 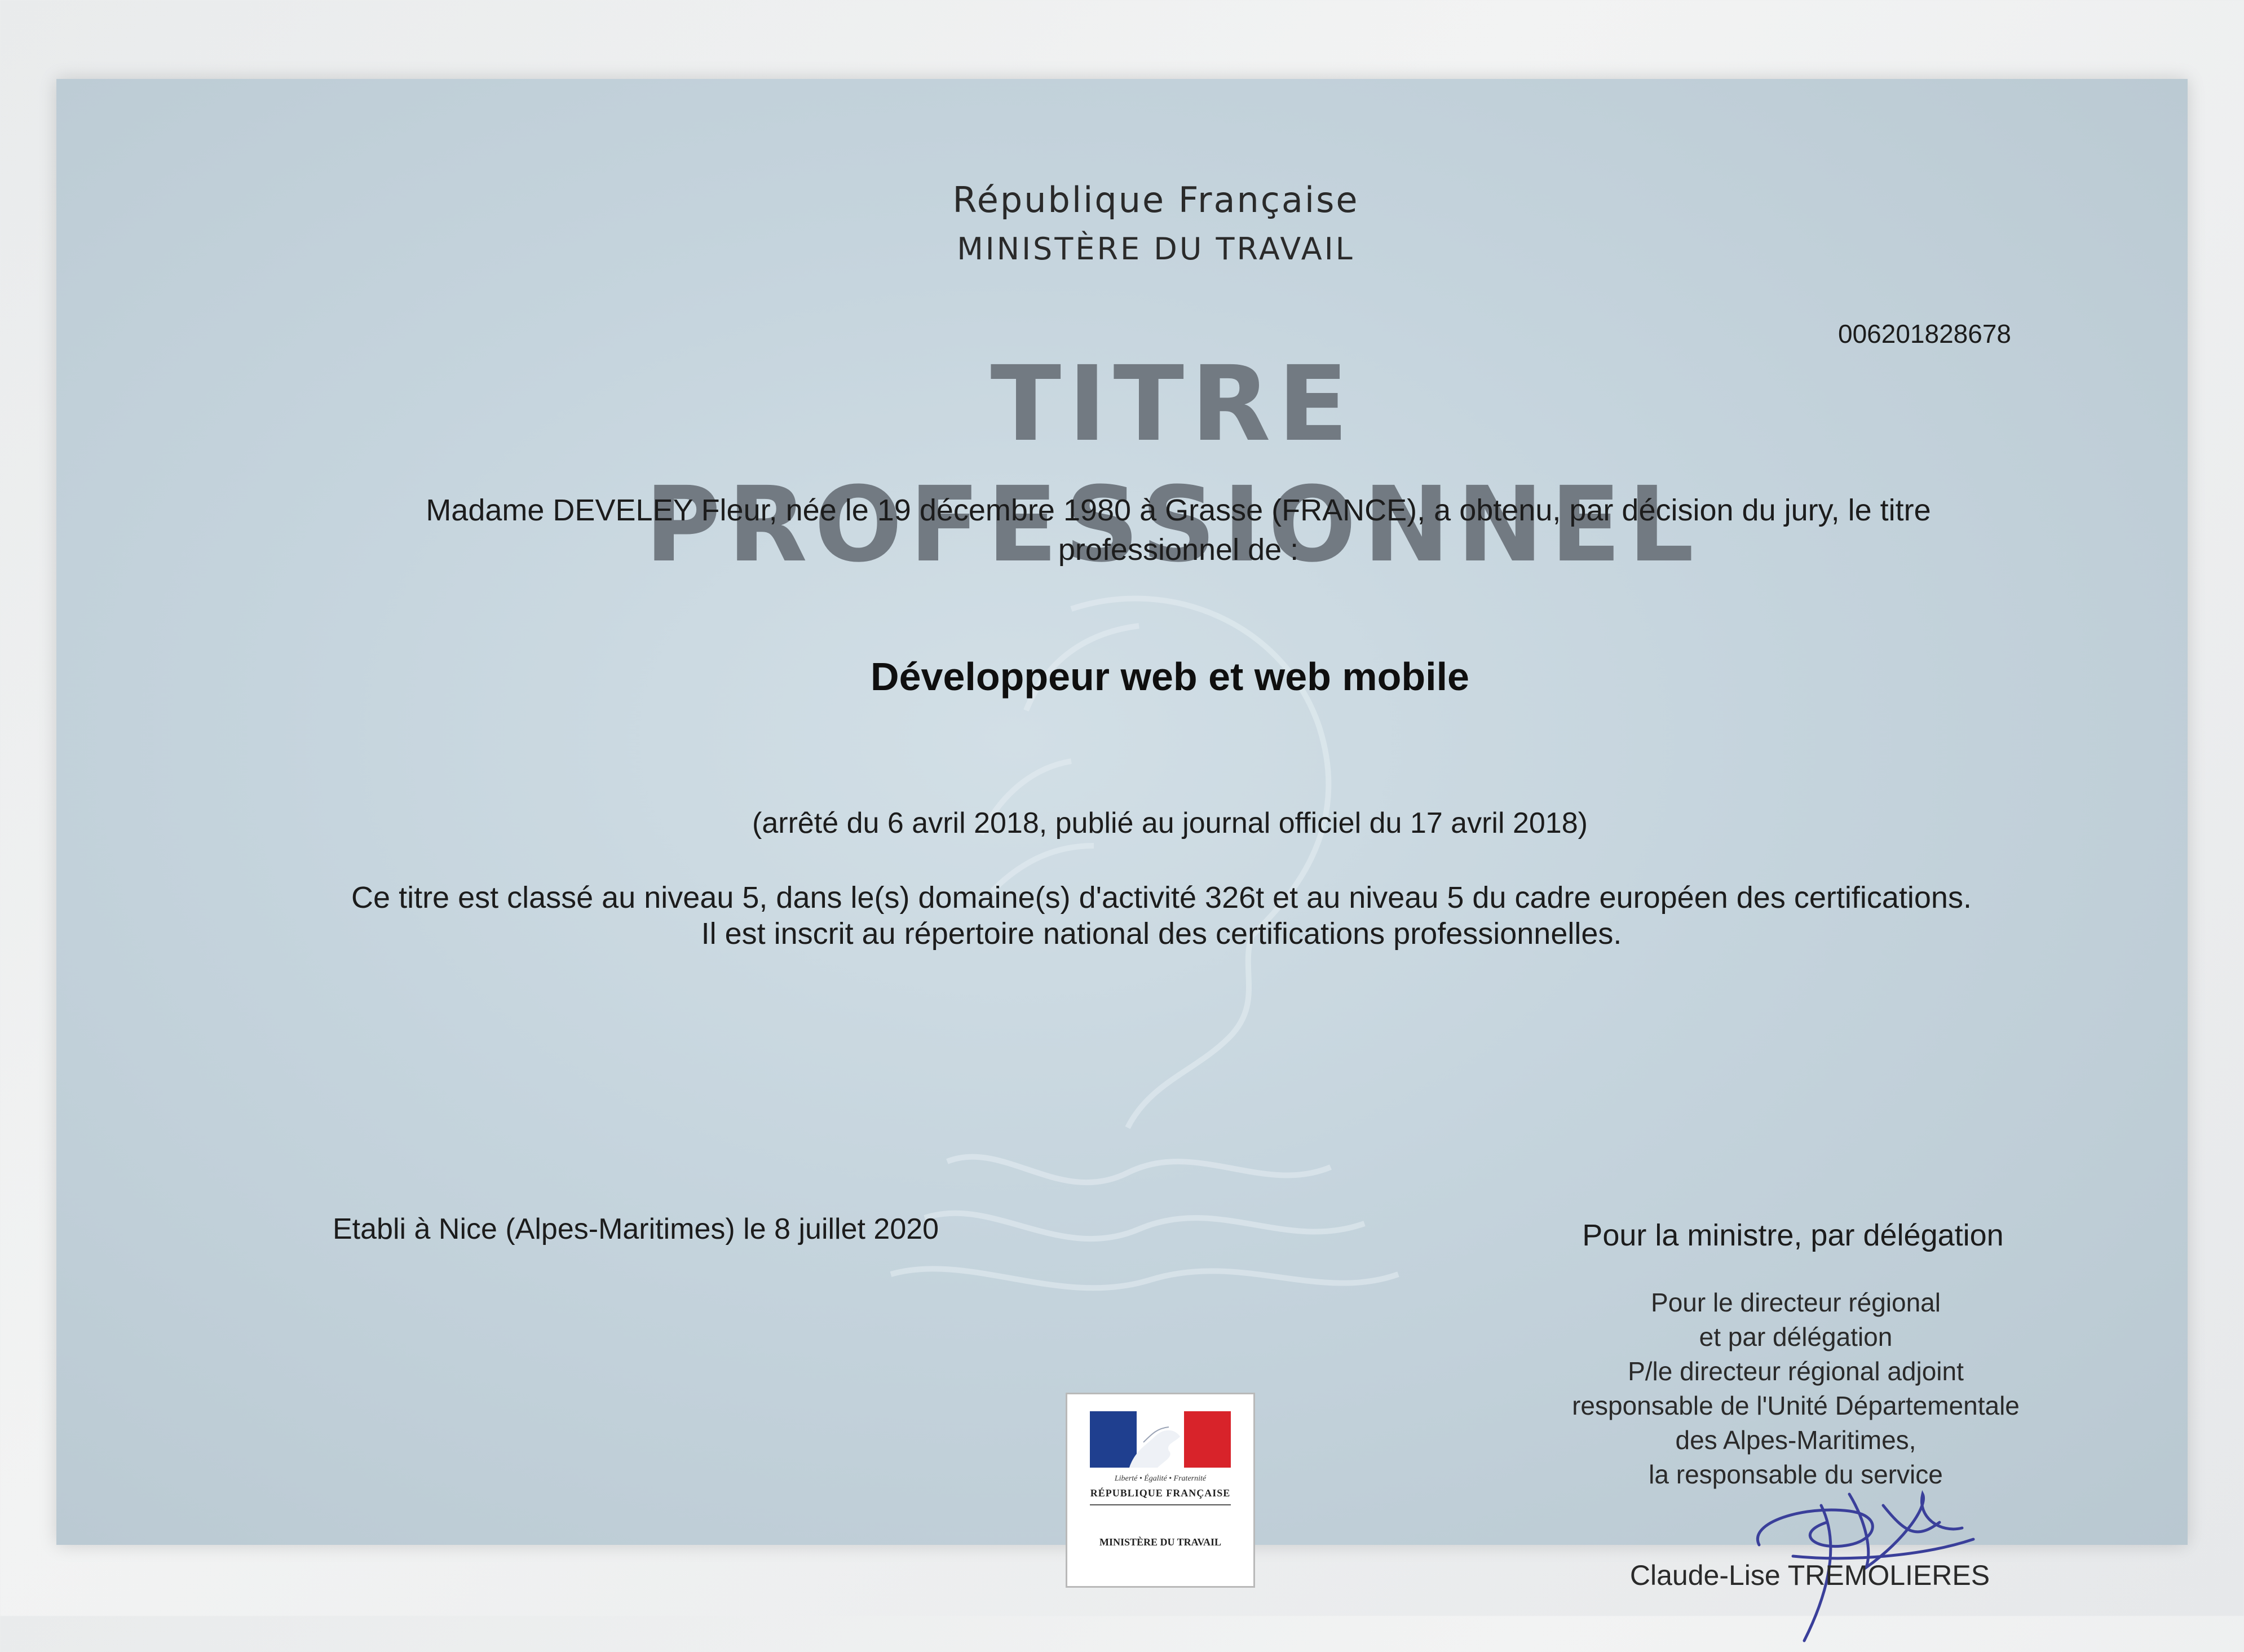 What do you see at coordinates (1796, 1405) in the screenshot?
I see `delegation-line: responsable de l'Unité Départementale` at bounding box center [1796, 1405].